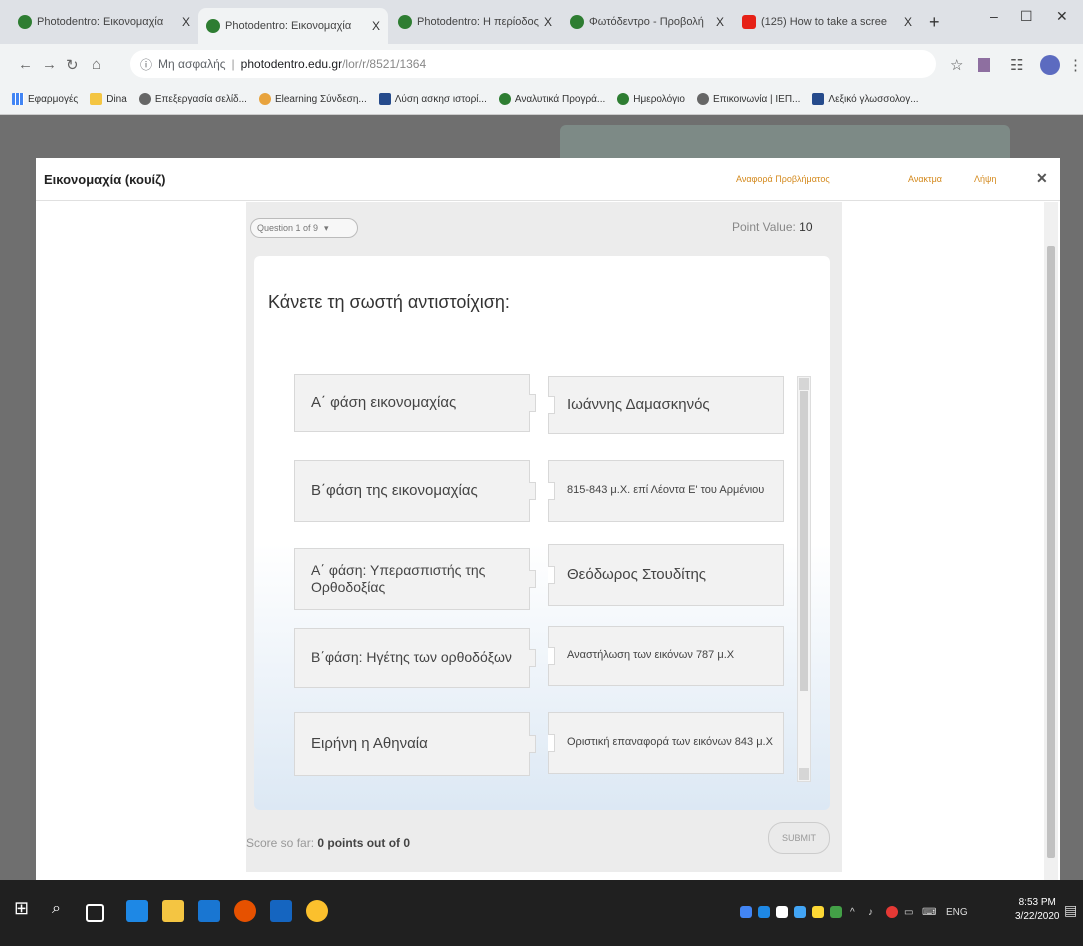  I want to click on browser-tab-3: Photodentro: Η περίοδος X, so click(475, 22).